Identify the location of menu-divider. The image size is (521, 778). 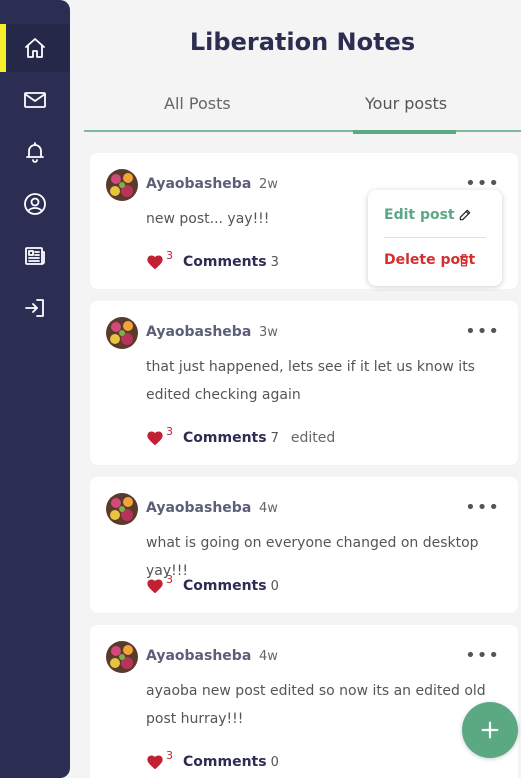
(435, 237).